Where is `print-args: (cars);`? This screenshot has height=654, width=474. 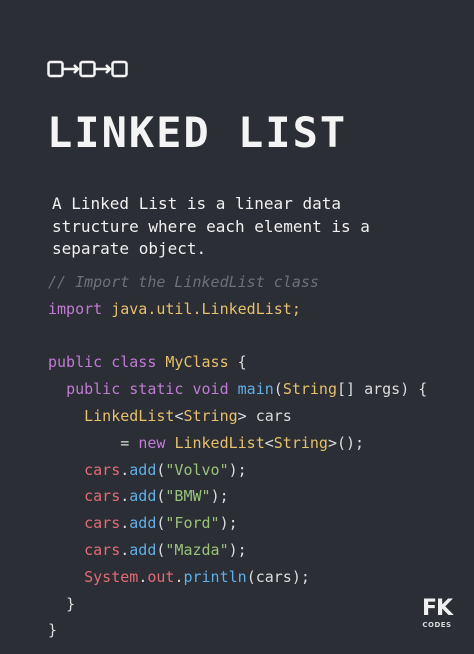 print-args: (cars); is located at coordinates (278, 576).